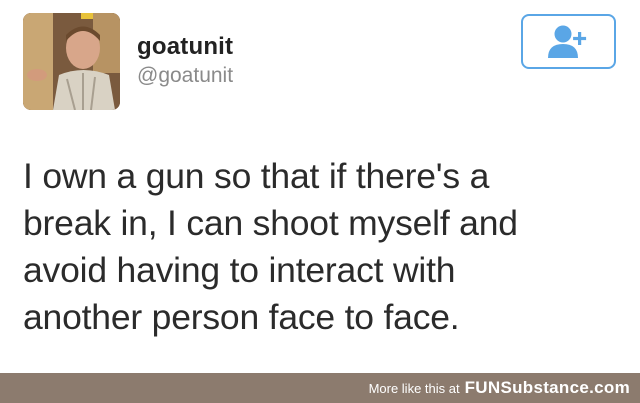 The image size is (640, 403). I want to click on tweet-line: I own a gun so that if there's a, so click(256, 176).